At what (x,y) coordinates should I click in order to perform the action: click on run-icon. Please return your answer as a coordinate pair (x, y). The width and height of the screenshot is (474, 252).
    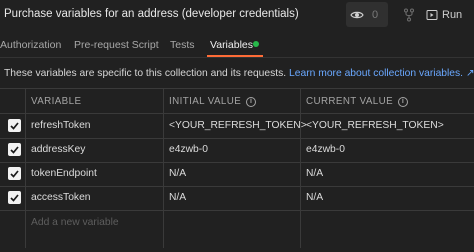
    Looking at the image, I should click on (432, 15).